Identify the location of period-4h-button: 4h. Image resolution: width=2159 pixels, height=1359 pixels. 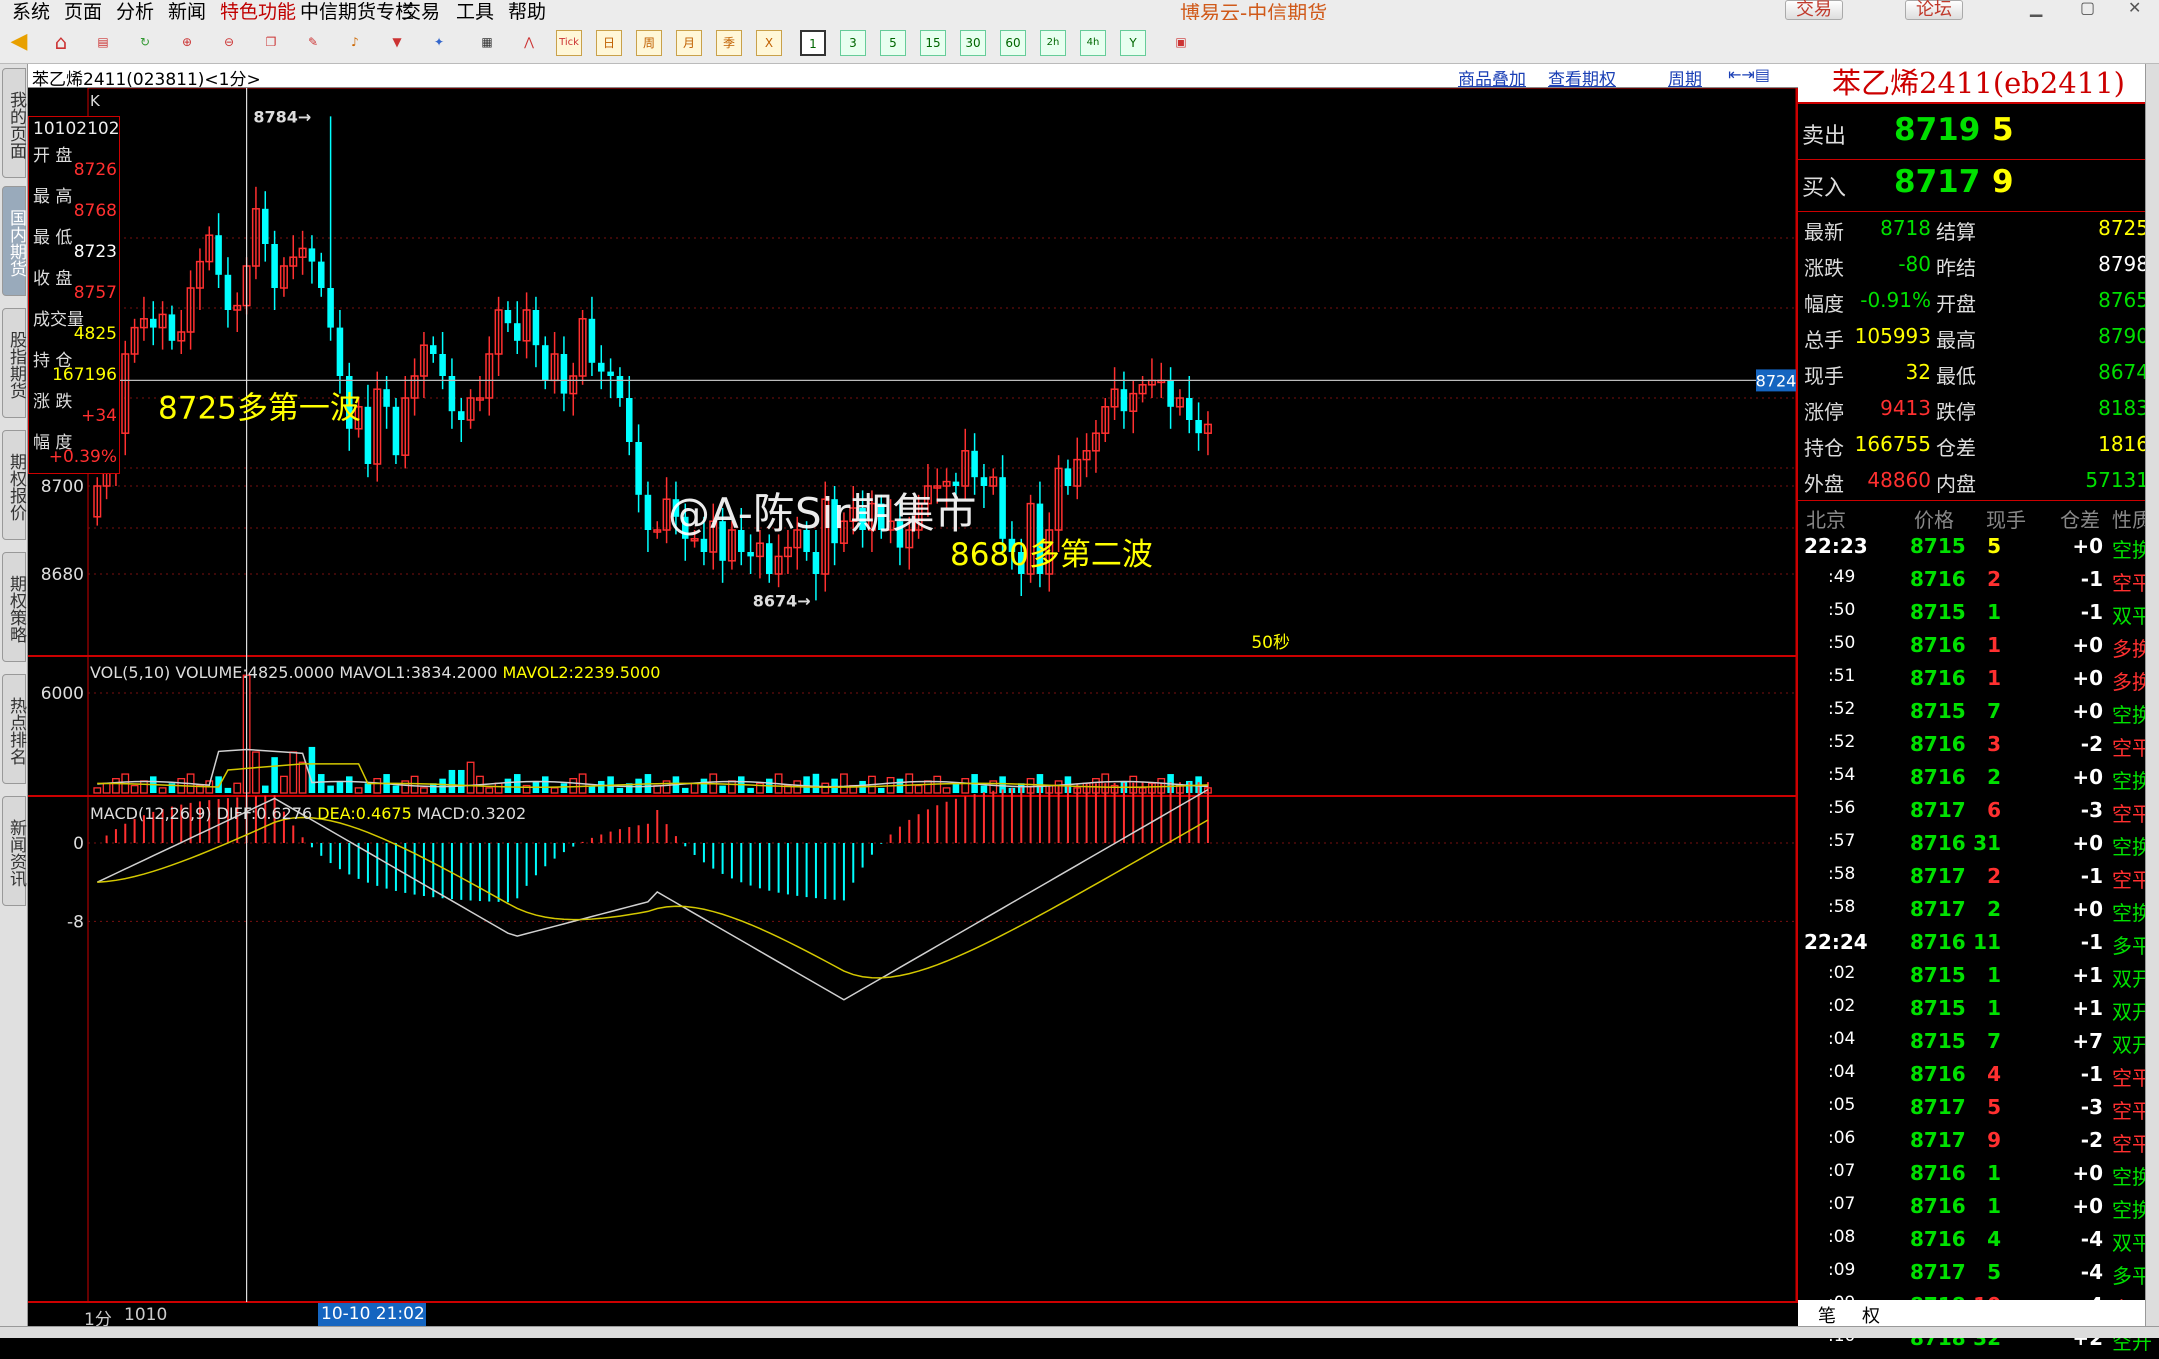
(1093, 43).